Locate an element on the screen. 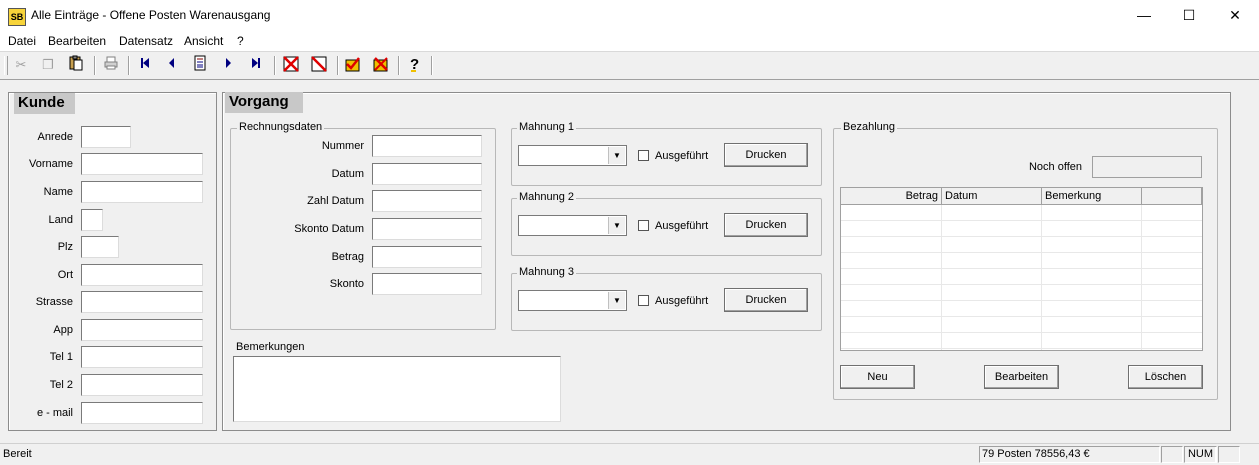 Image resolution: width=1259 pixels, height=465 pixels. delete-red-x-icon is located at coordinates (291, 65).